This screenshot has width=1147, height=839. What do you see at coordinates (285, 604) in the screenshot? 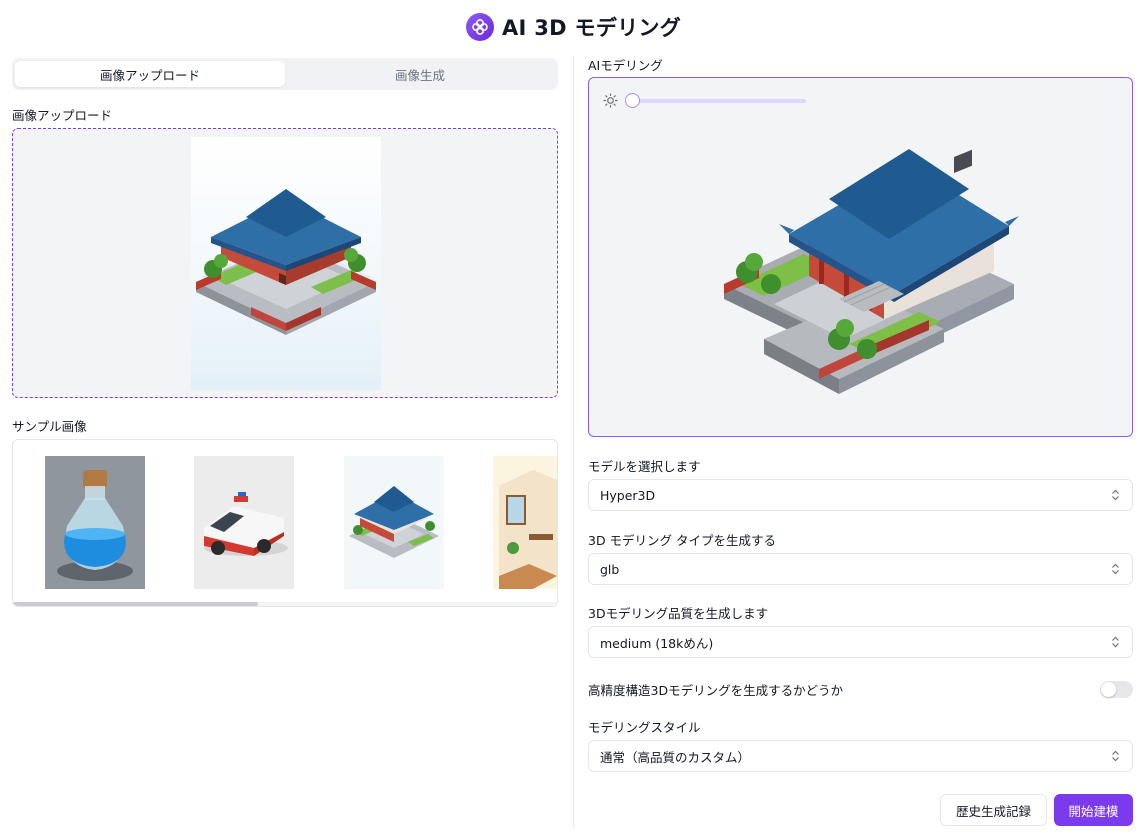
I see `gallery-scrollbar-track` at bounding box center [285, 604].